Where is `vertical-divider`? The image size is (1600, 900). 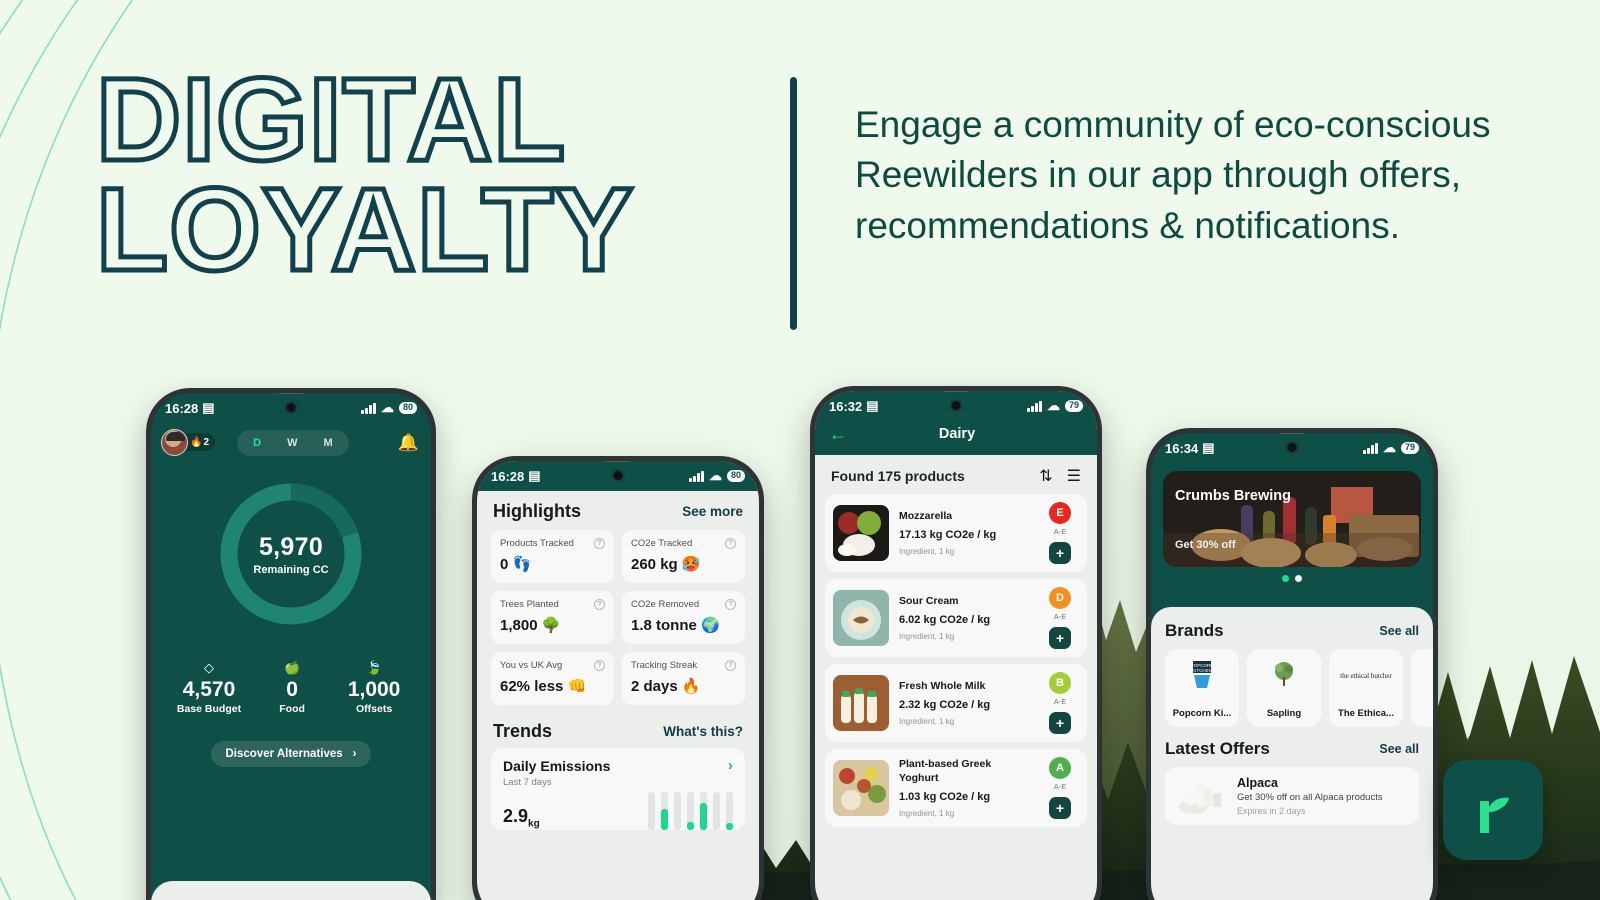 vertical-divider is located at coordinates (793, 203).